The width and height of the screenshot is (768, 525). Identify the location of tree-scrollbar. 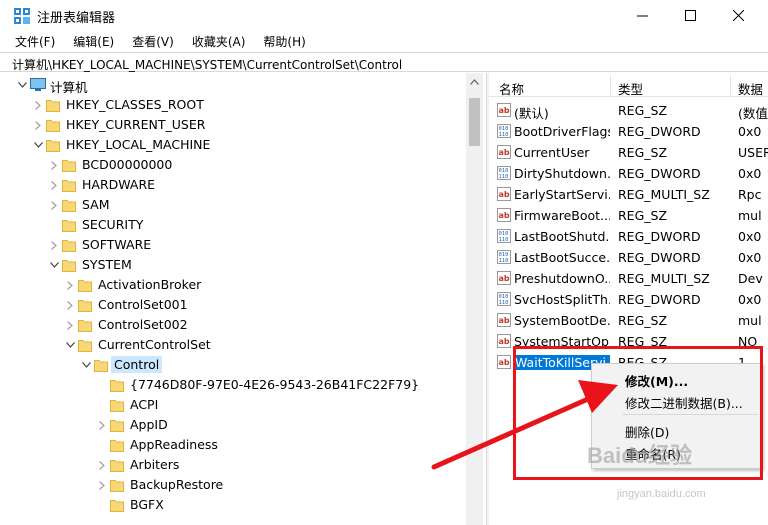
(474, 299).